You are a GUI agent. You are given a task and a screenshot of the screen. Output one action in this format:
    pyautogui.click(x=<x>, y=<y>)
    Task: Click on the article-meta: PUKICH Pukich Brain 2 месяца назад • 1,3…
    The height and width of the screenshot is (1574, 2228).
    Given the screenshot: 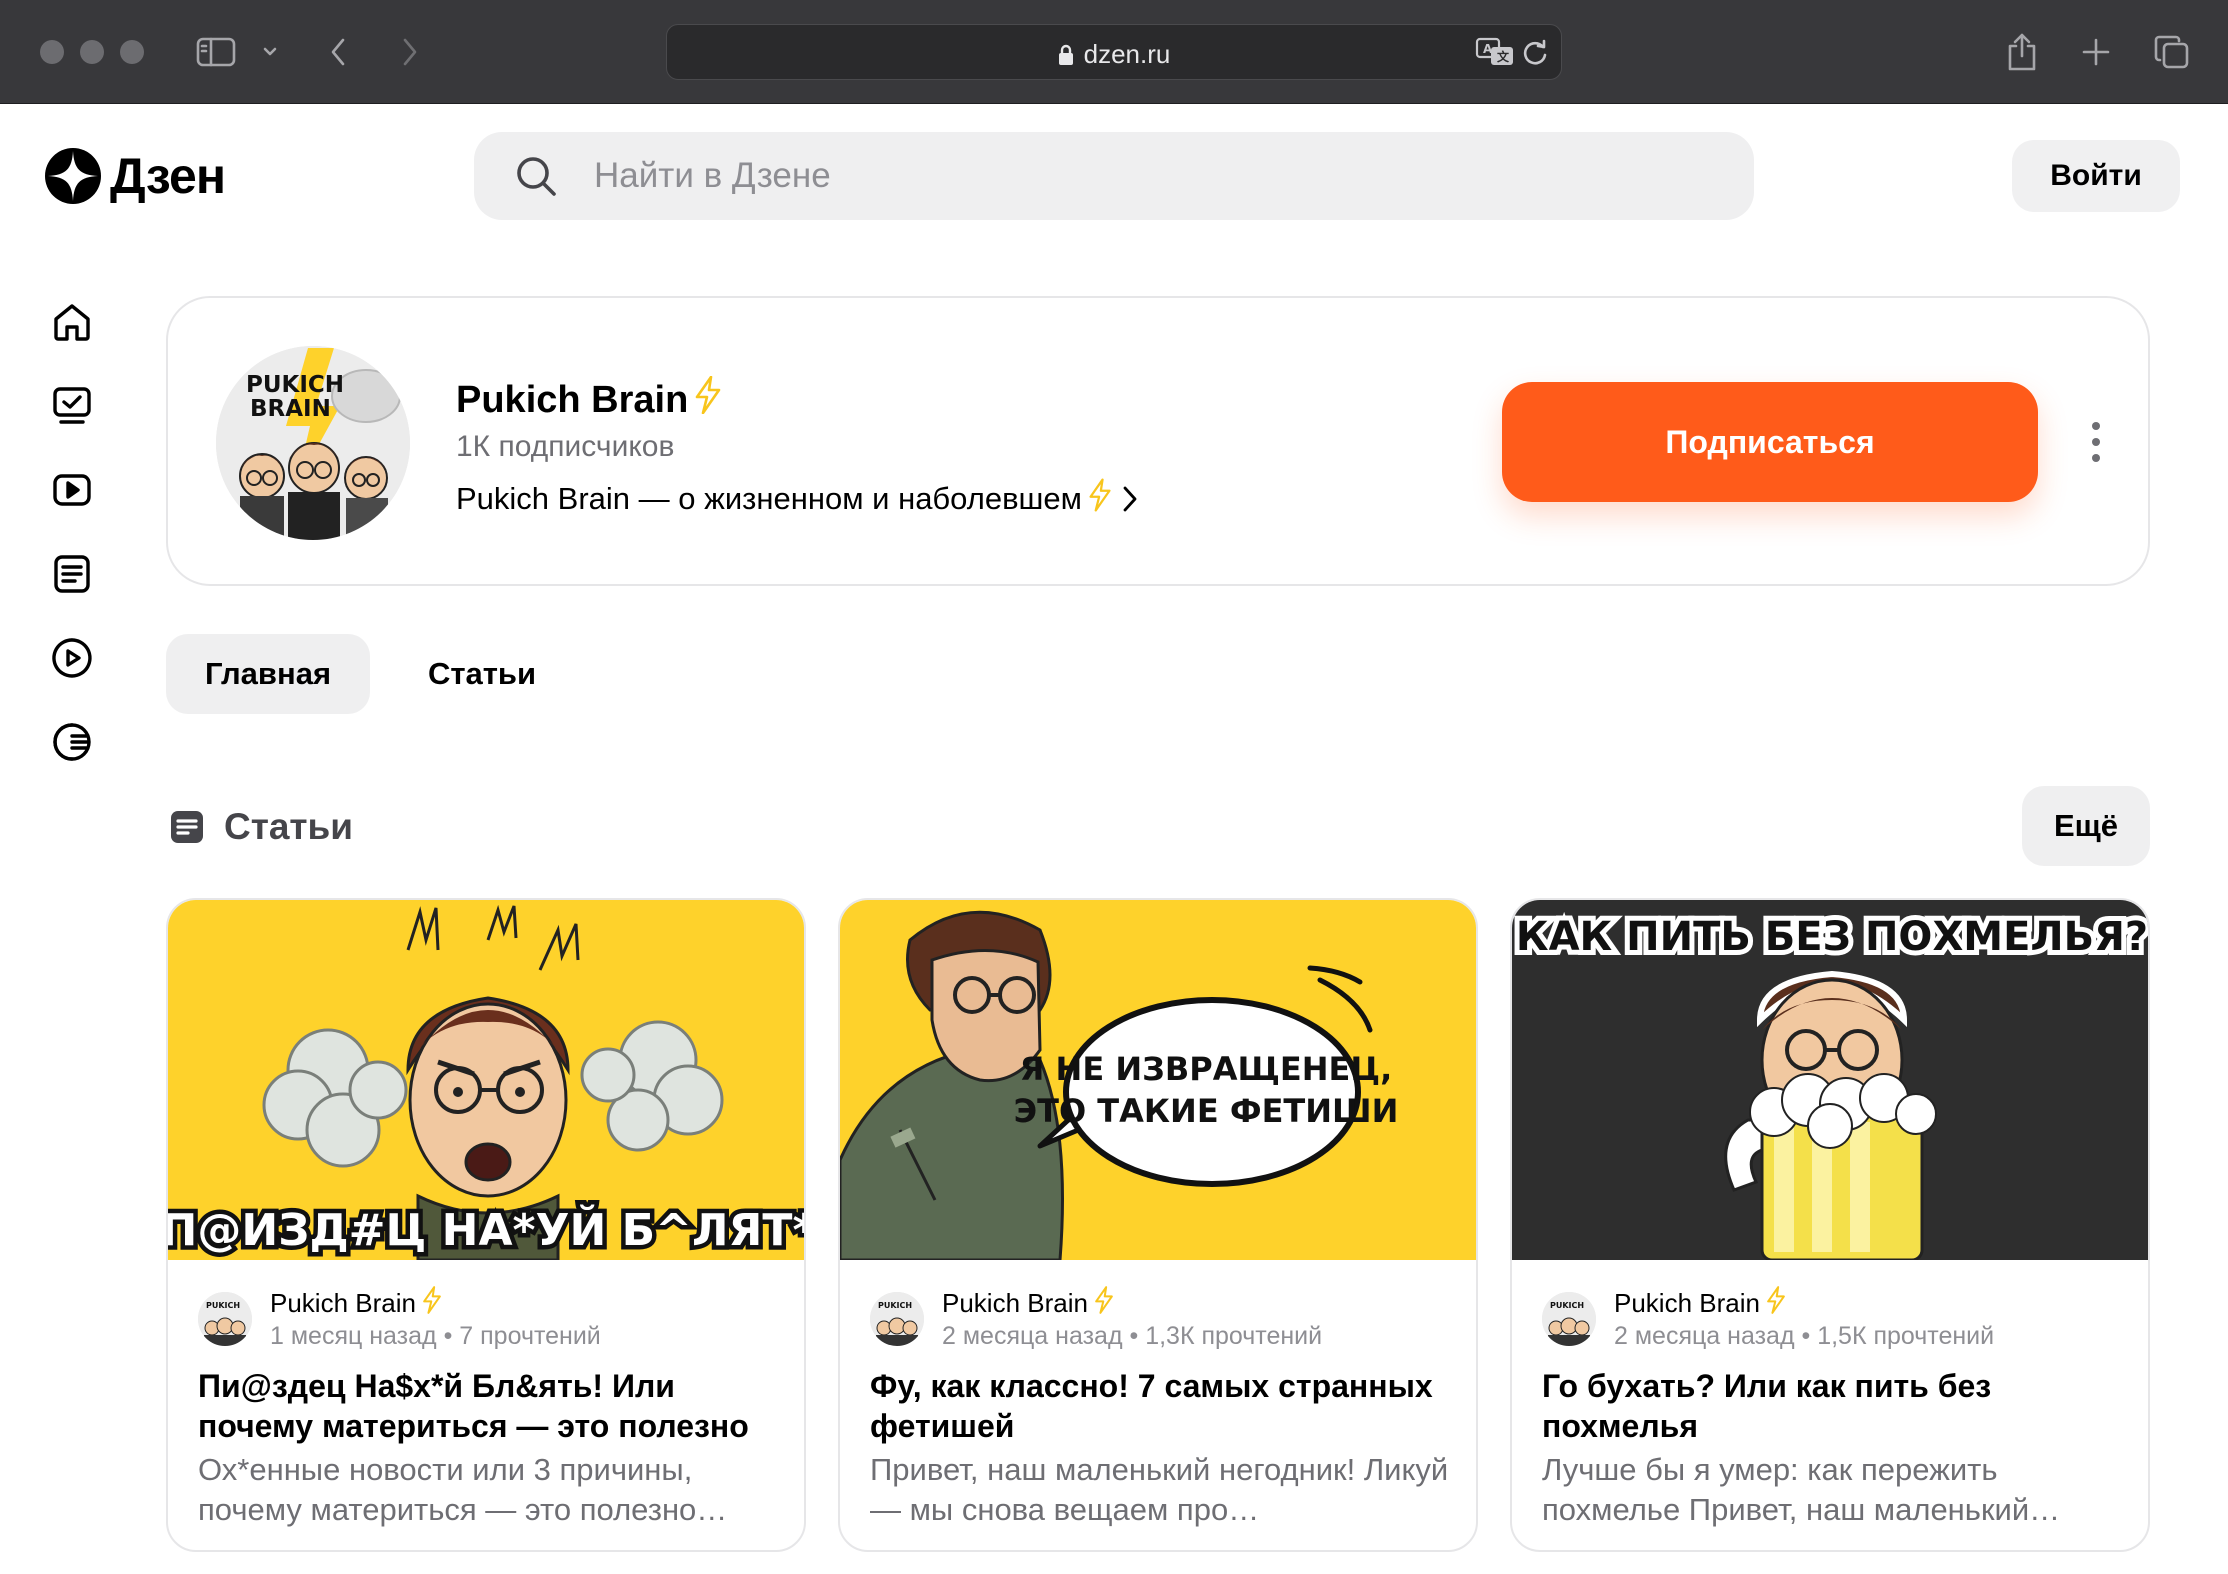 What is the action you would take?
    pyautogui.click(x=1160, y=1318)
    